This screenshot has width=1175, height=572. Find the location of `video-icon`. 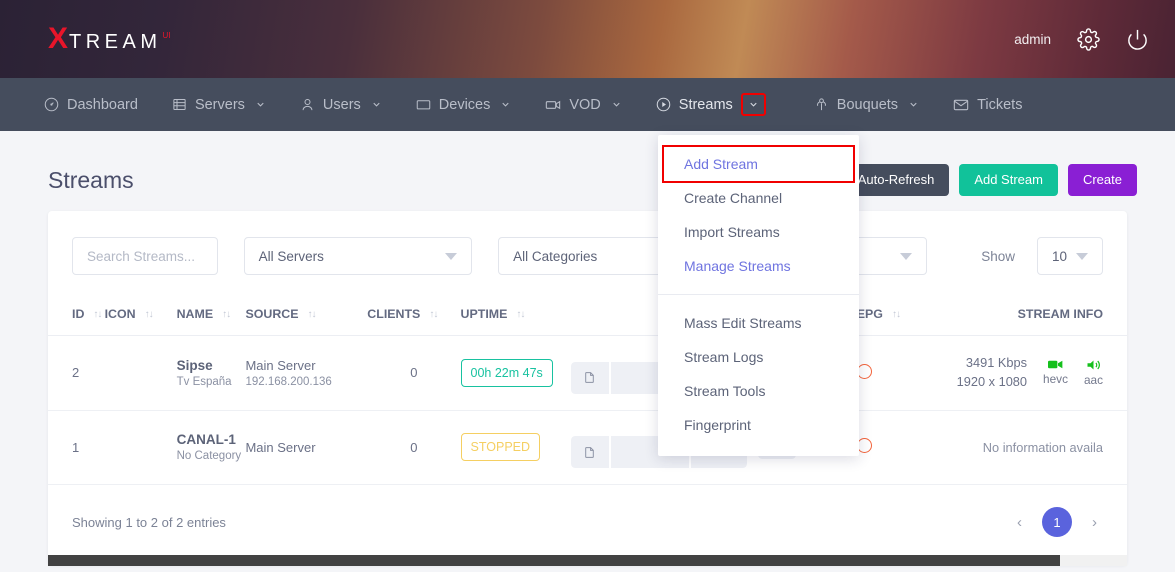

video-icon is located at coordinates (553, 105).